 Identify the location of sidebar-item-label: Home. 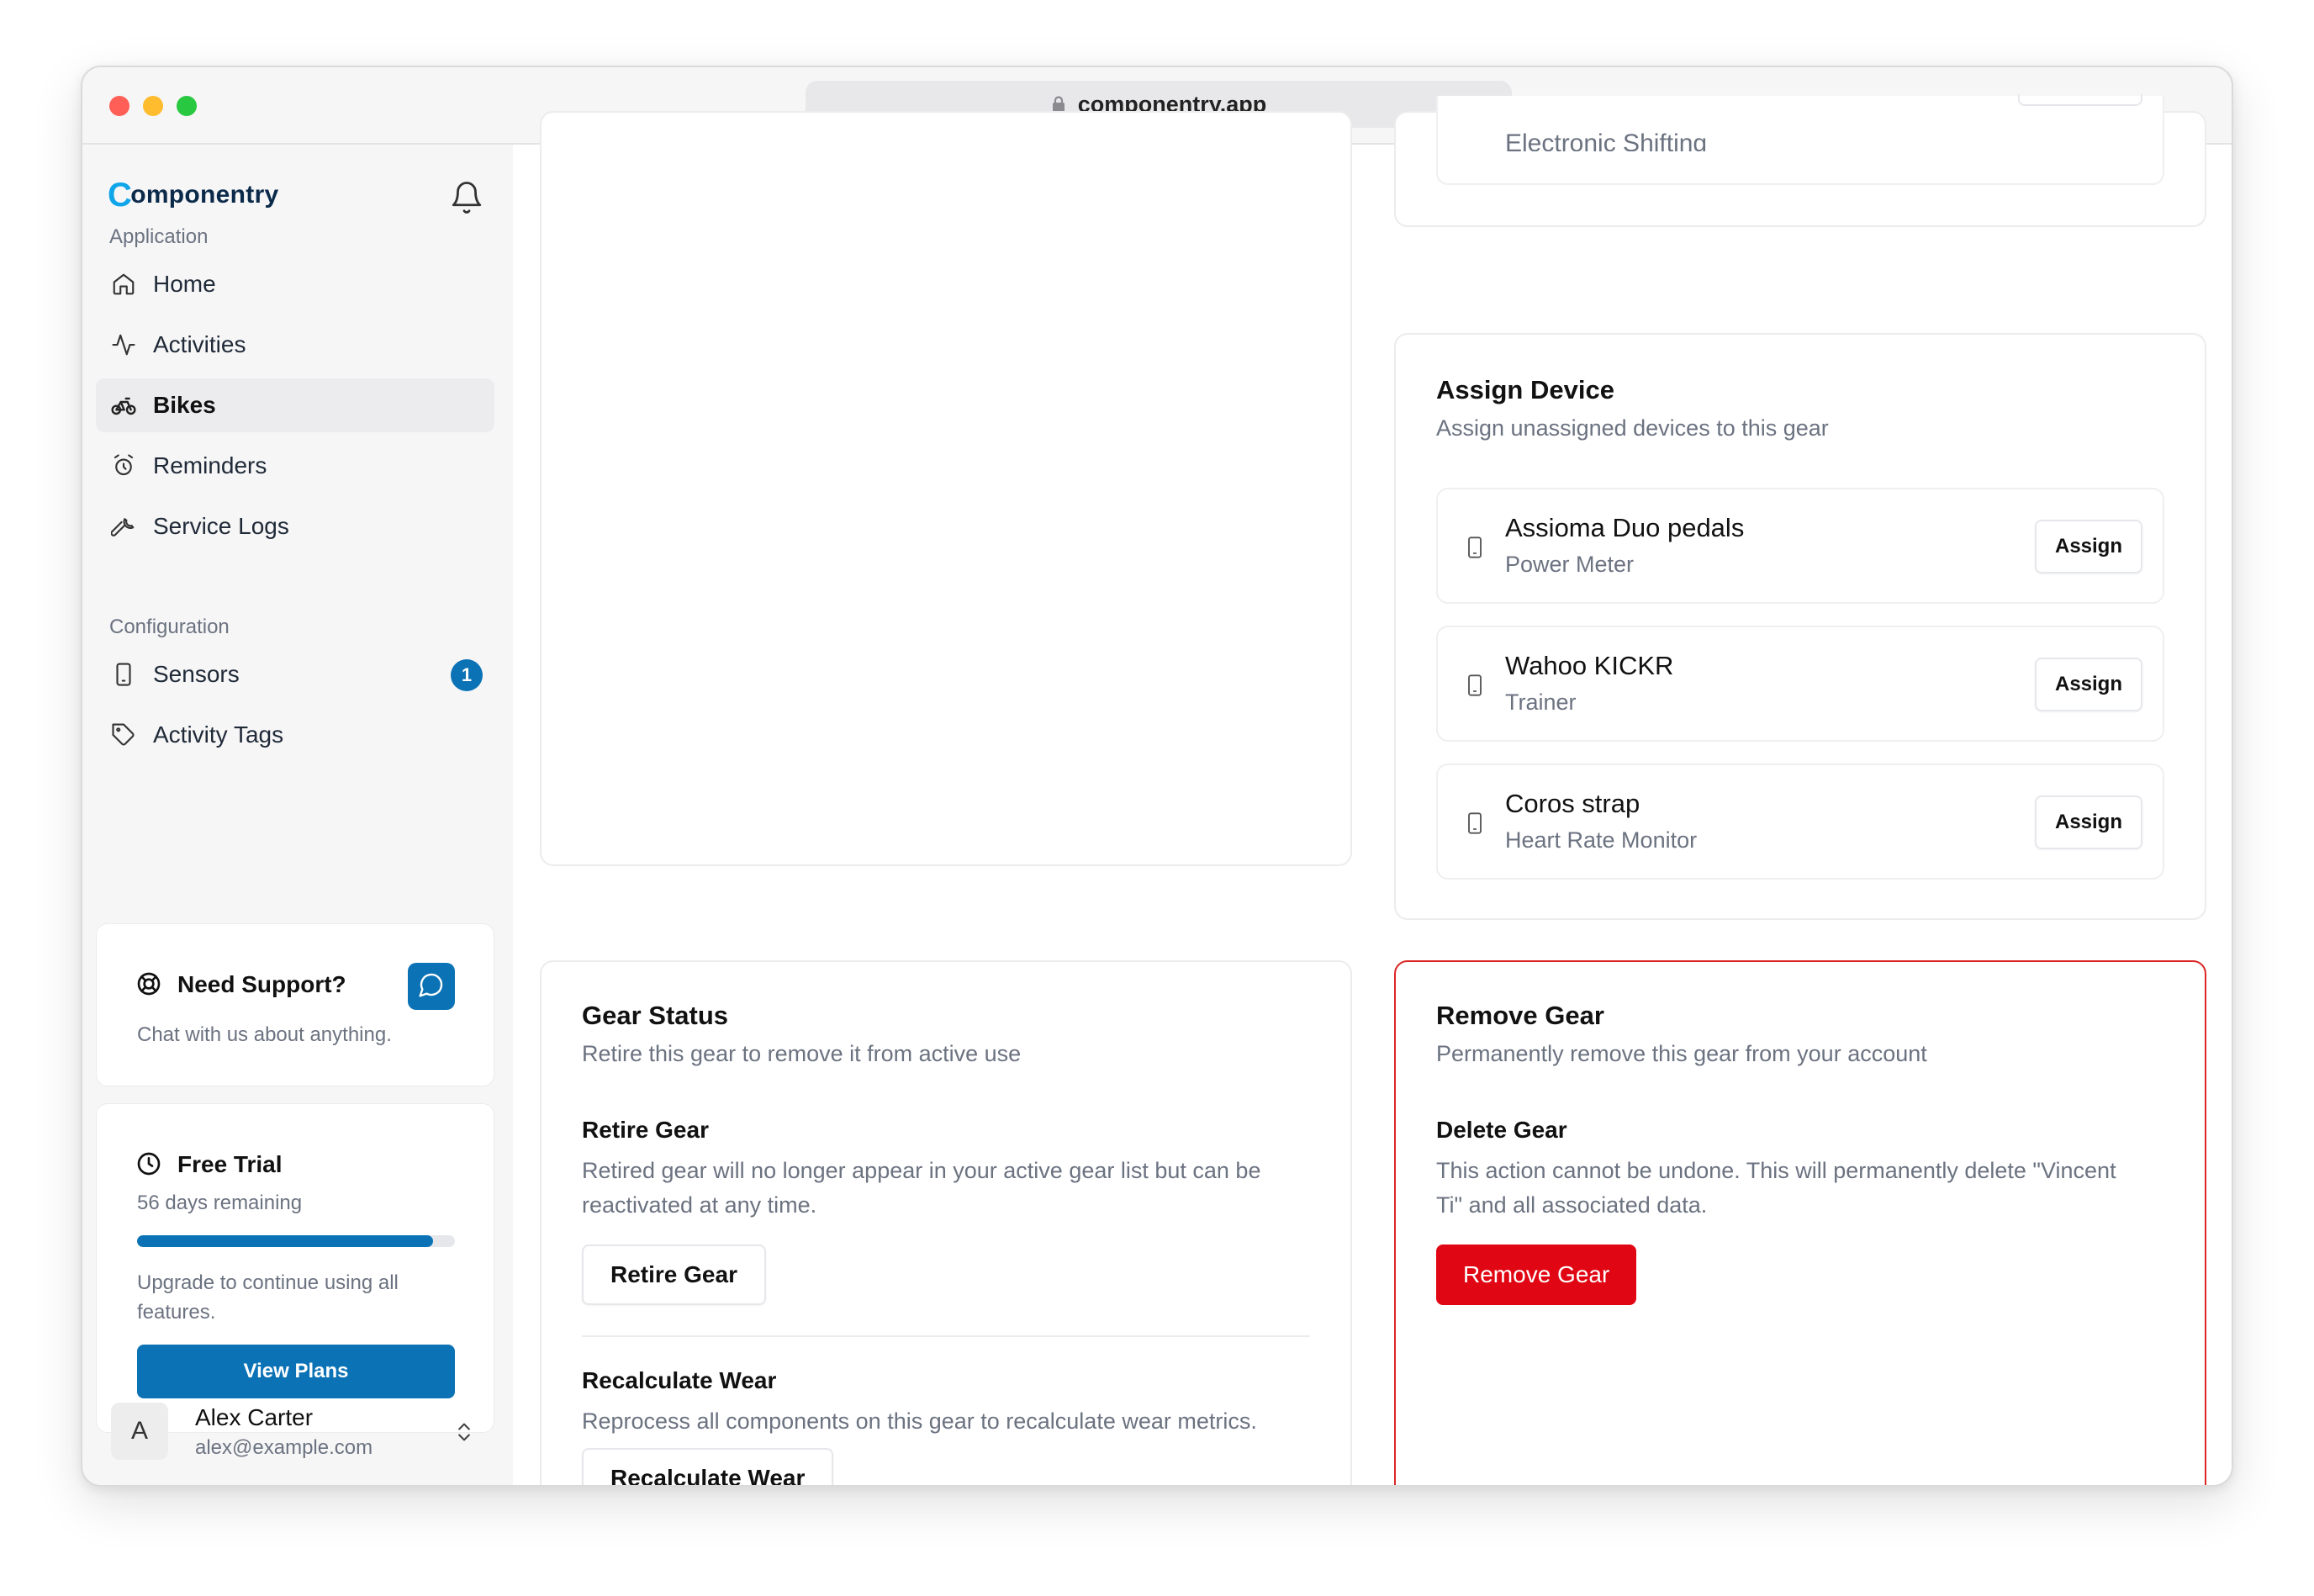
(184, 284).